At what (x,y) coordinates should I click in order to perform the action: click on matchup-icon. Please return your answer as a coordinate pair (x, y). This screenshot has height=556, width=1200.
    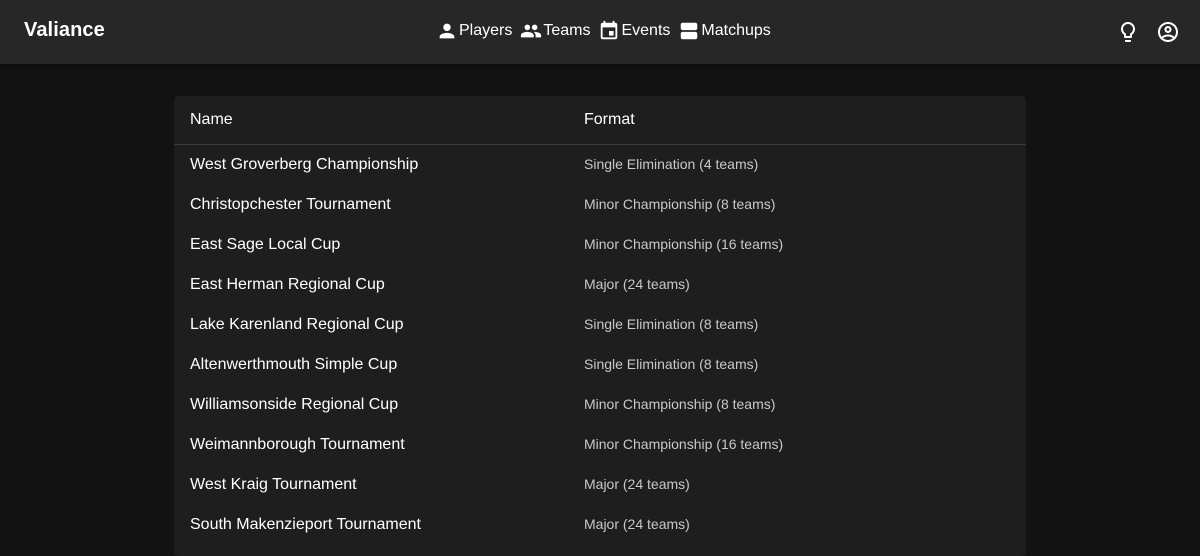
    Looking at the image, I should click on (689, 31).